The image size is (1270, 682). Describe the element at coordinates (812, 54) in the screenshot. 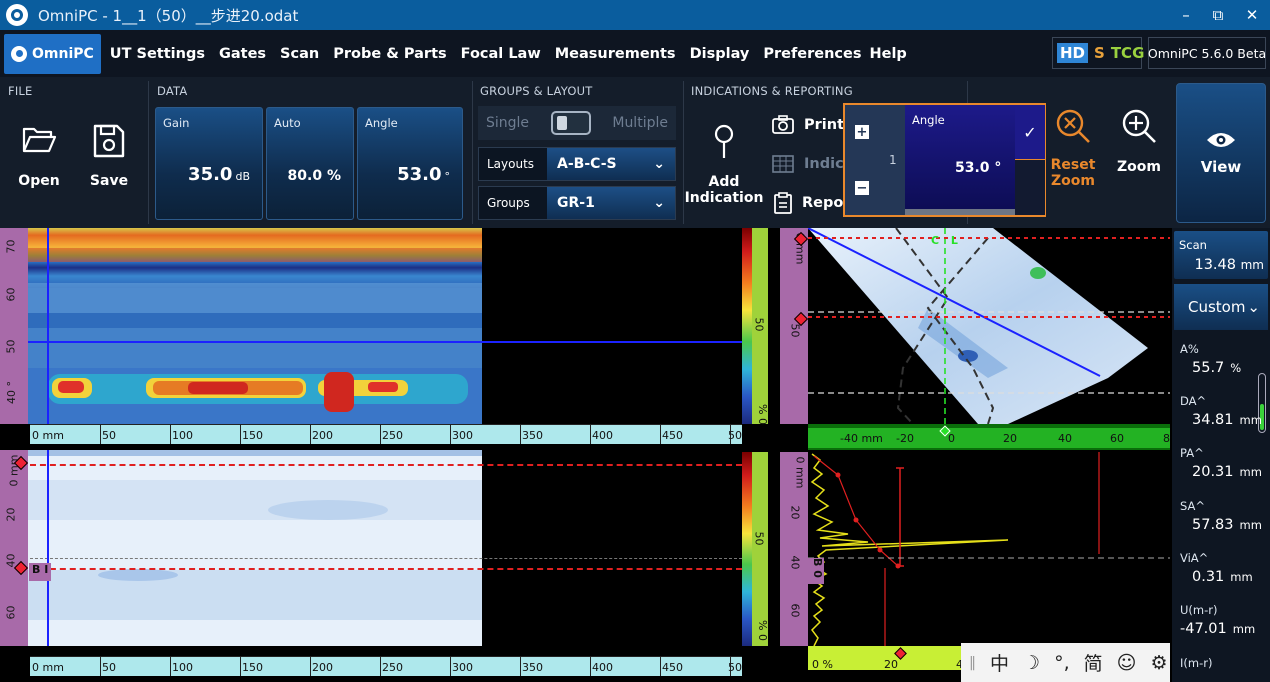

I see `menu-preferences: Preferences` at that location.